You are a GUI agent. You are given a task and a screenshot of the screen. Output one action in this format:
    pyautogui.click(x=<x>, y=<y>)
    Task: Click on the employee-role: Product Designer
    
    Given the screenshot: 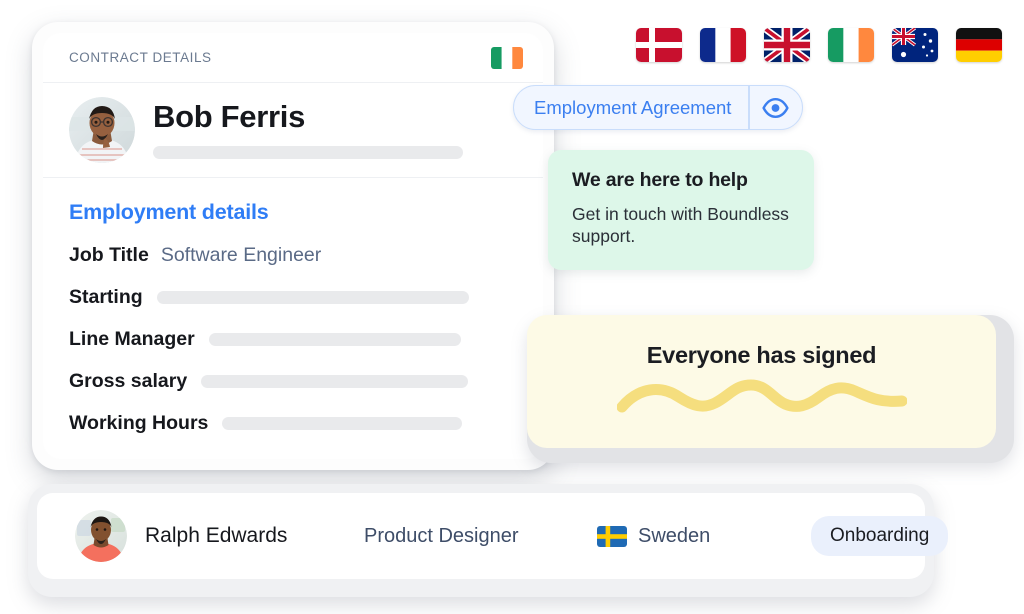 What is the action you would take?
    pyautogui.click(x=441, y=535)
    